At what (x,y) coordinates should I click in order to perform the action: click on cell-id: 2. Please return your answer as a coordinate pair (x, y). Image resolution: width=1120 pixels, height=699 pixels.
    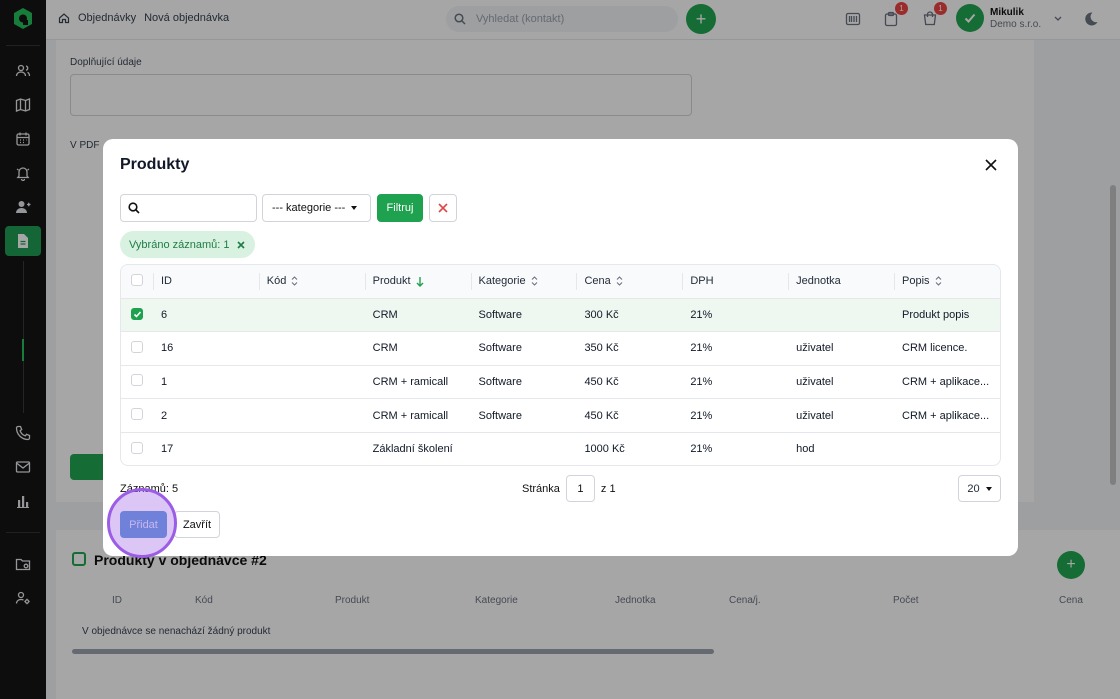
    Looking at the image, I should click on (205, 415).